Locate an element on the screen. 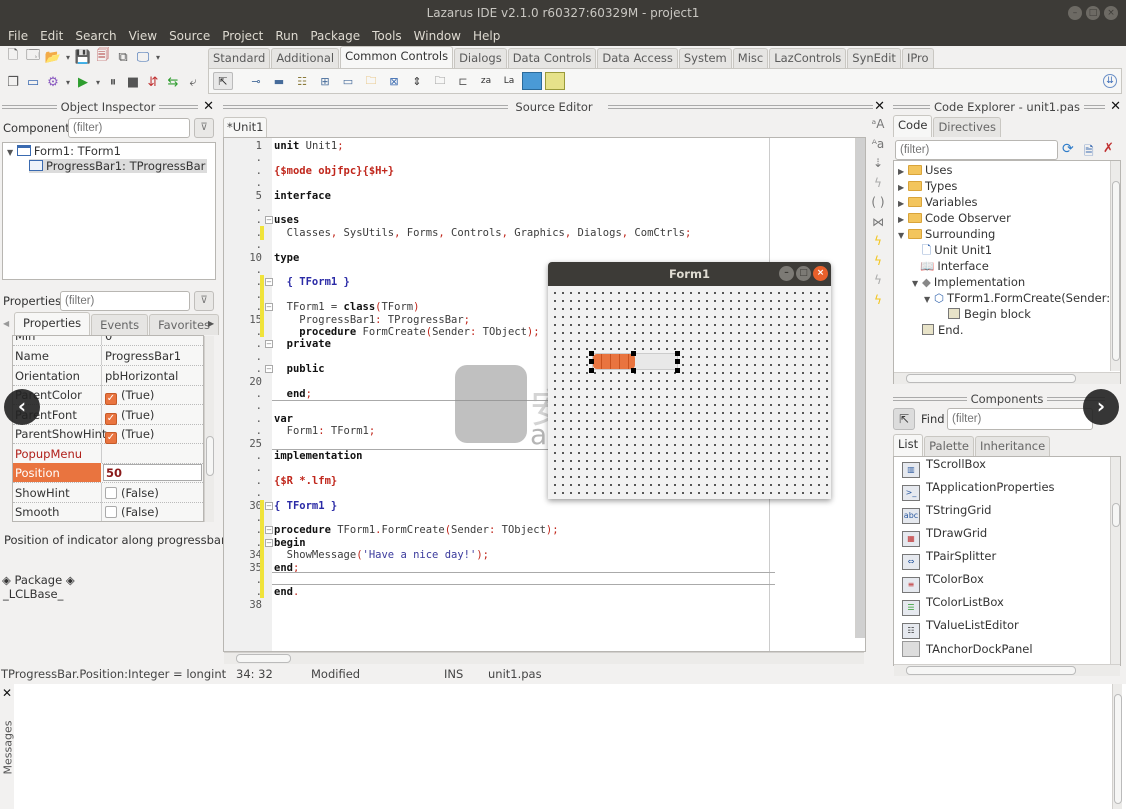 This screenshot has height=809, width=1126. code-explorer-filter-input is located at coordinates (976, 150).